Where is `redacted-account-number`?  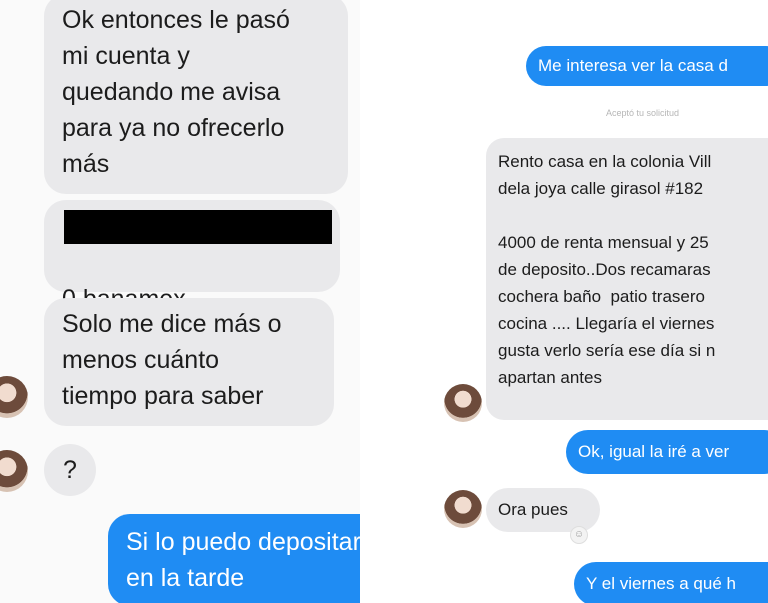 redacted-account-number is located at coordinates (198, 227).